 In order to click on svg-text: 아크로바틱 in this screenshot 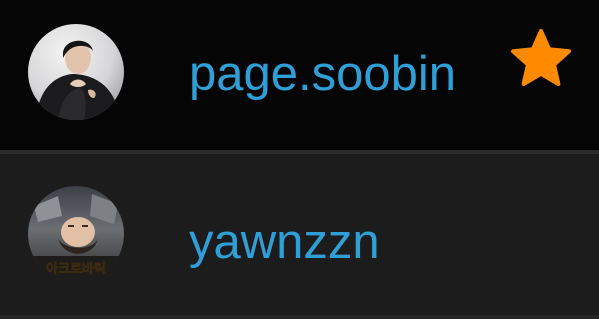, I will do `click(76, 269)`.